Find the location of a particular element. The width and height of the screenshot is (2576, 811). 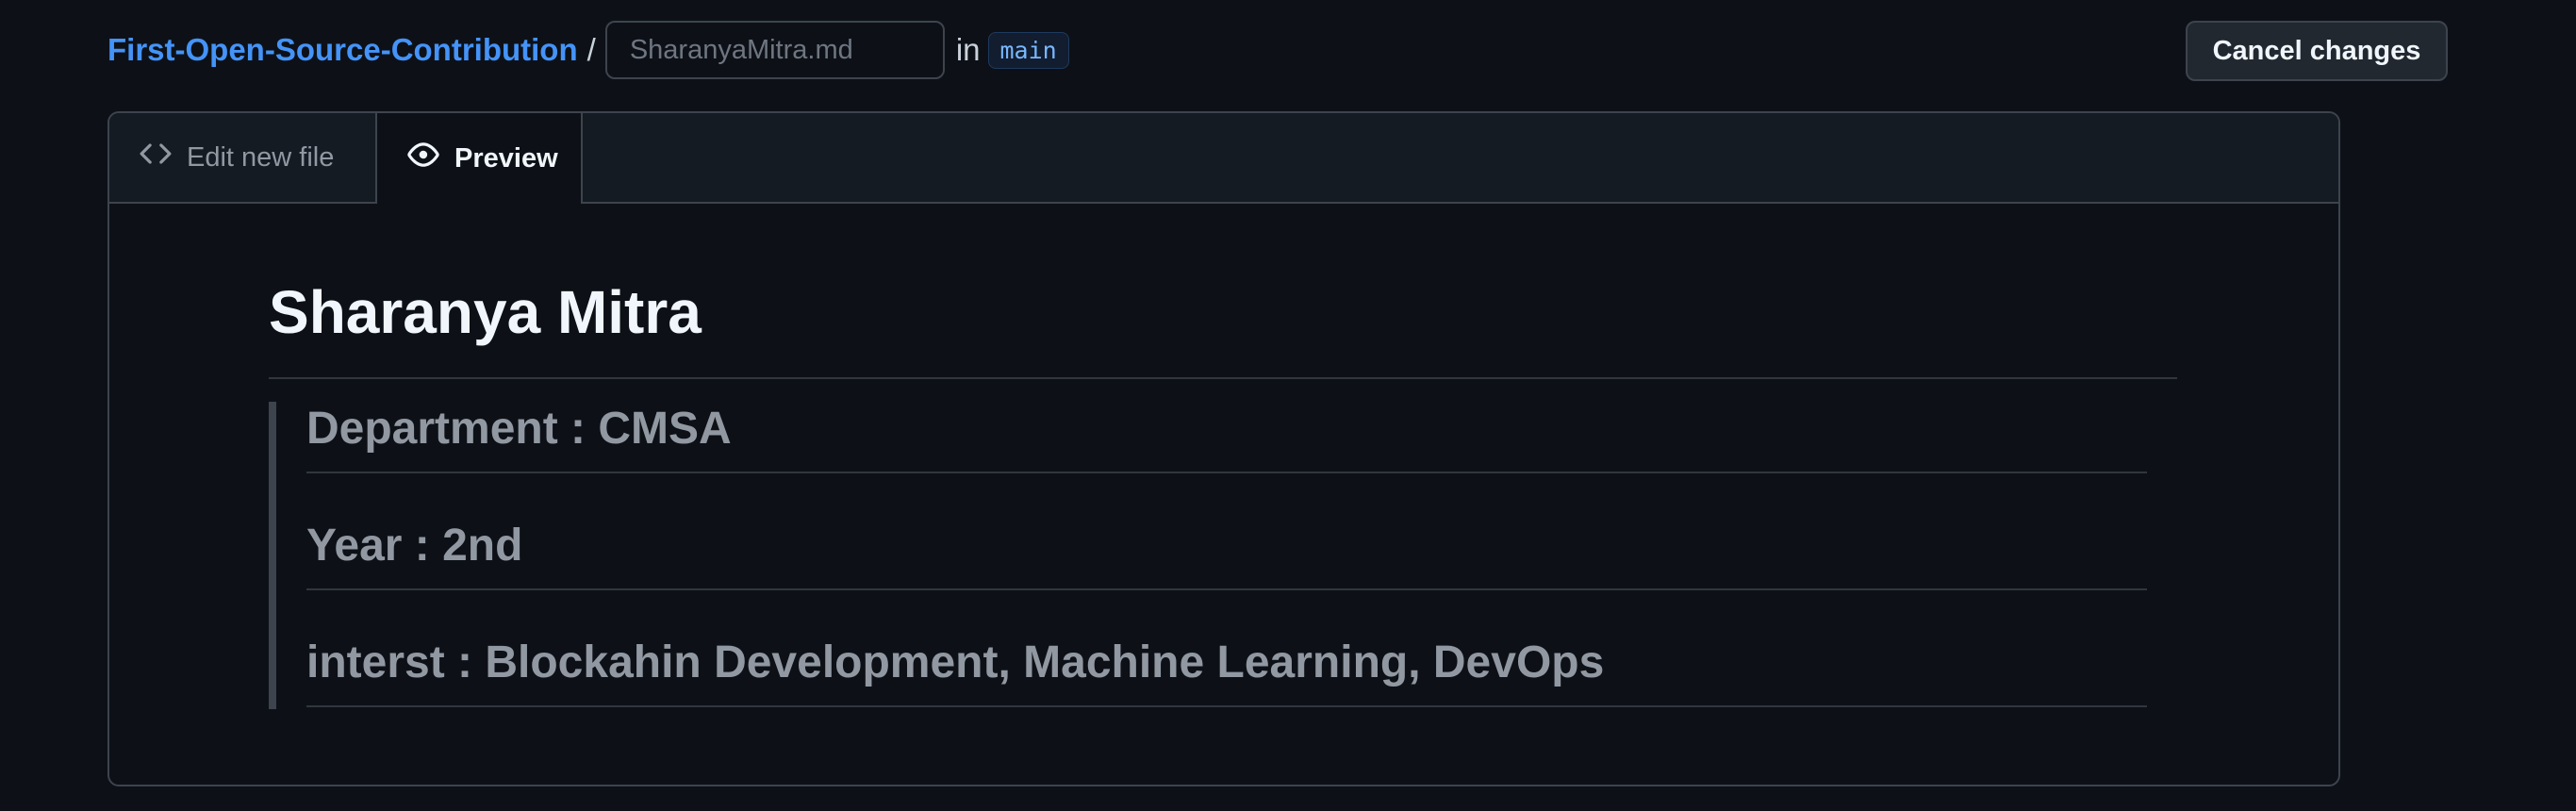

tab-edit-new-file: Edit new file is located at coordinates (242, 157).